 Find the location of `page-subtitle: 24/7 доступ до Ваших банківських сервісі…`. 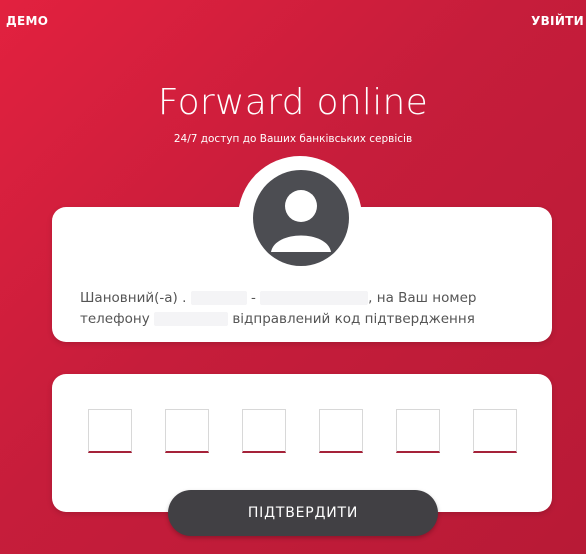

page-subtitle: 24/7 доступ до Ваших банківських сервісі… is located at coordinates (293, 139).